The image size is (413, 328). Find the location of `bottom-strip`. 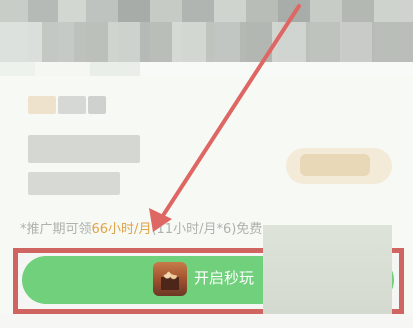

bottom-strip is located at coordinates (206, 321).